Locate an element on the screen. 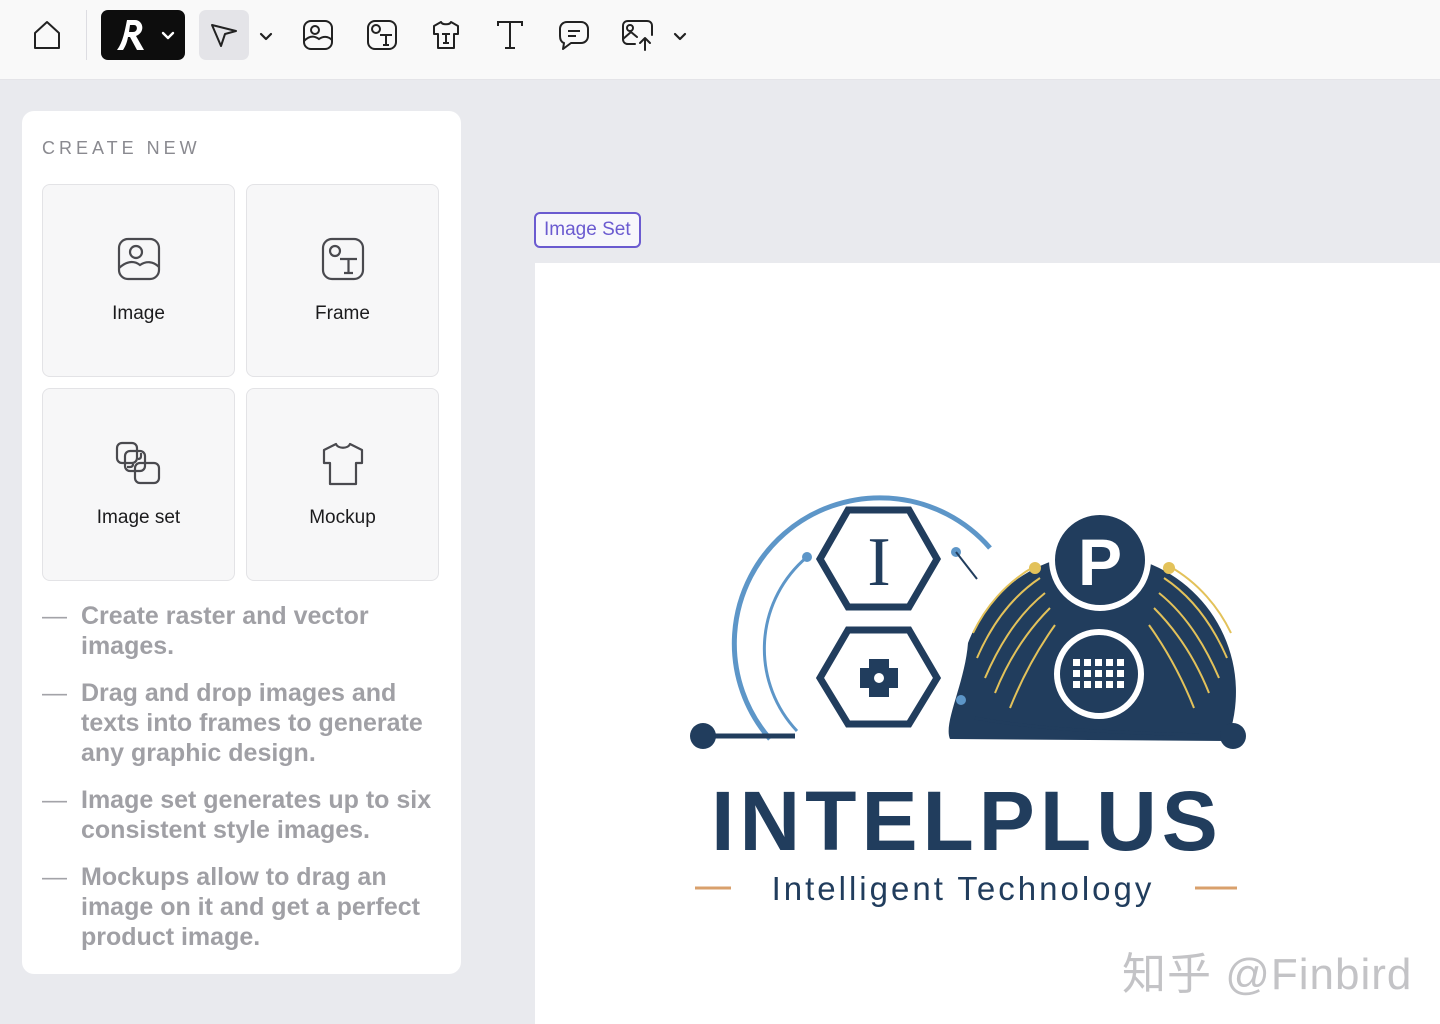  home-icon is located at coordinates (47, 35).